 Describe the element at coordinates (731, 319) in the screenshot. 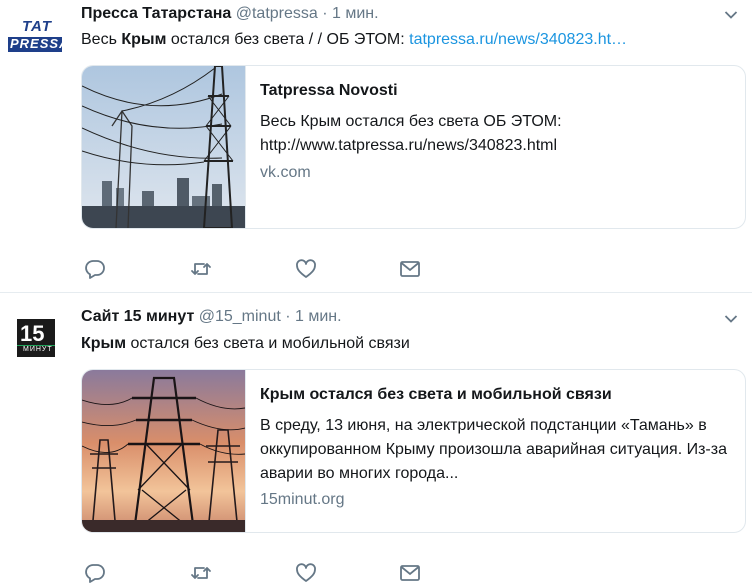

I see `chevron-down-icon` at that location.